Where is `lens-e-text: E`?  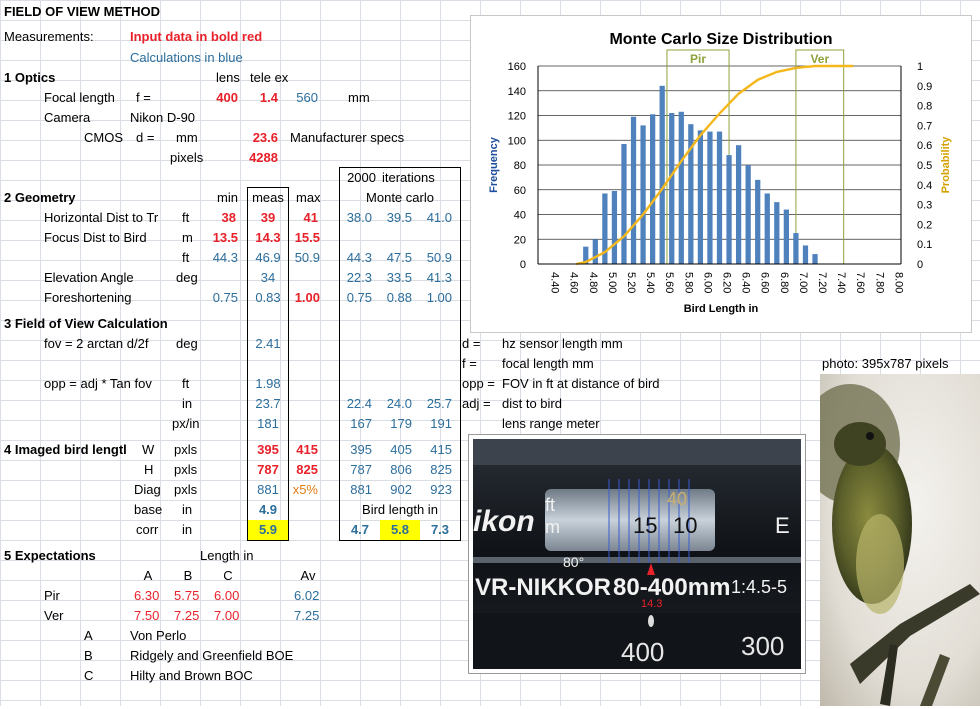 lens-e-text: E is located at coordinates (782, 525).